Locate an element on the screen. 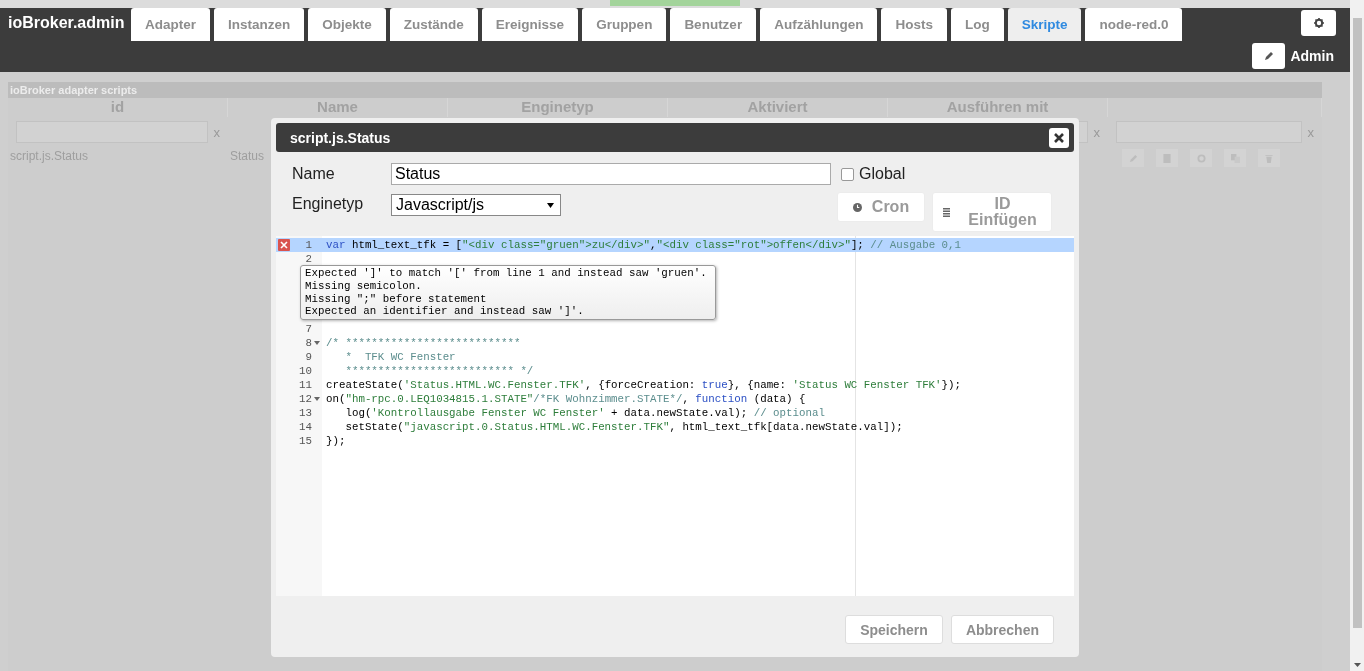  line-number: 1 is located at coordinates (308, 245).